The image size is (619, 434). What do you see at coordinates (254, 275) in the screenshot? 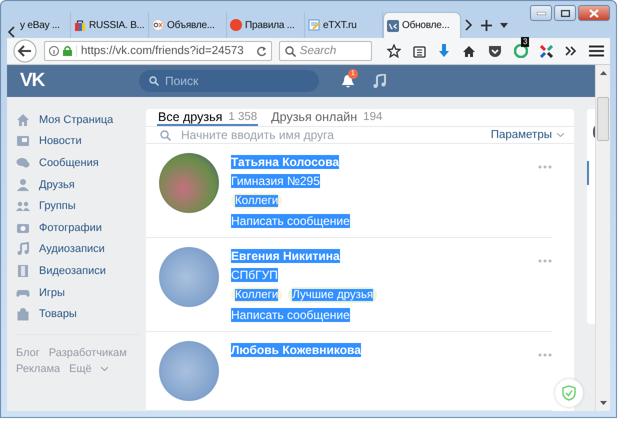
I see `friend-school: СПбГУП` at bounding box center [254, 275].